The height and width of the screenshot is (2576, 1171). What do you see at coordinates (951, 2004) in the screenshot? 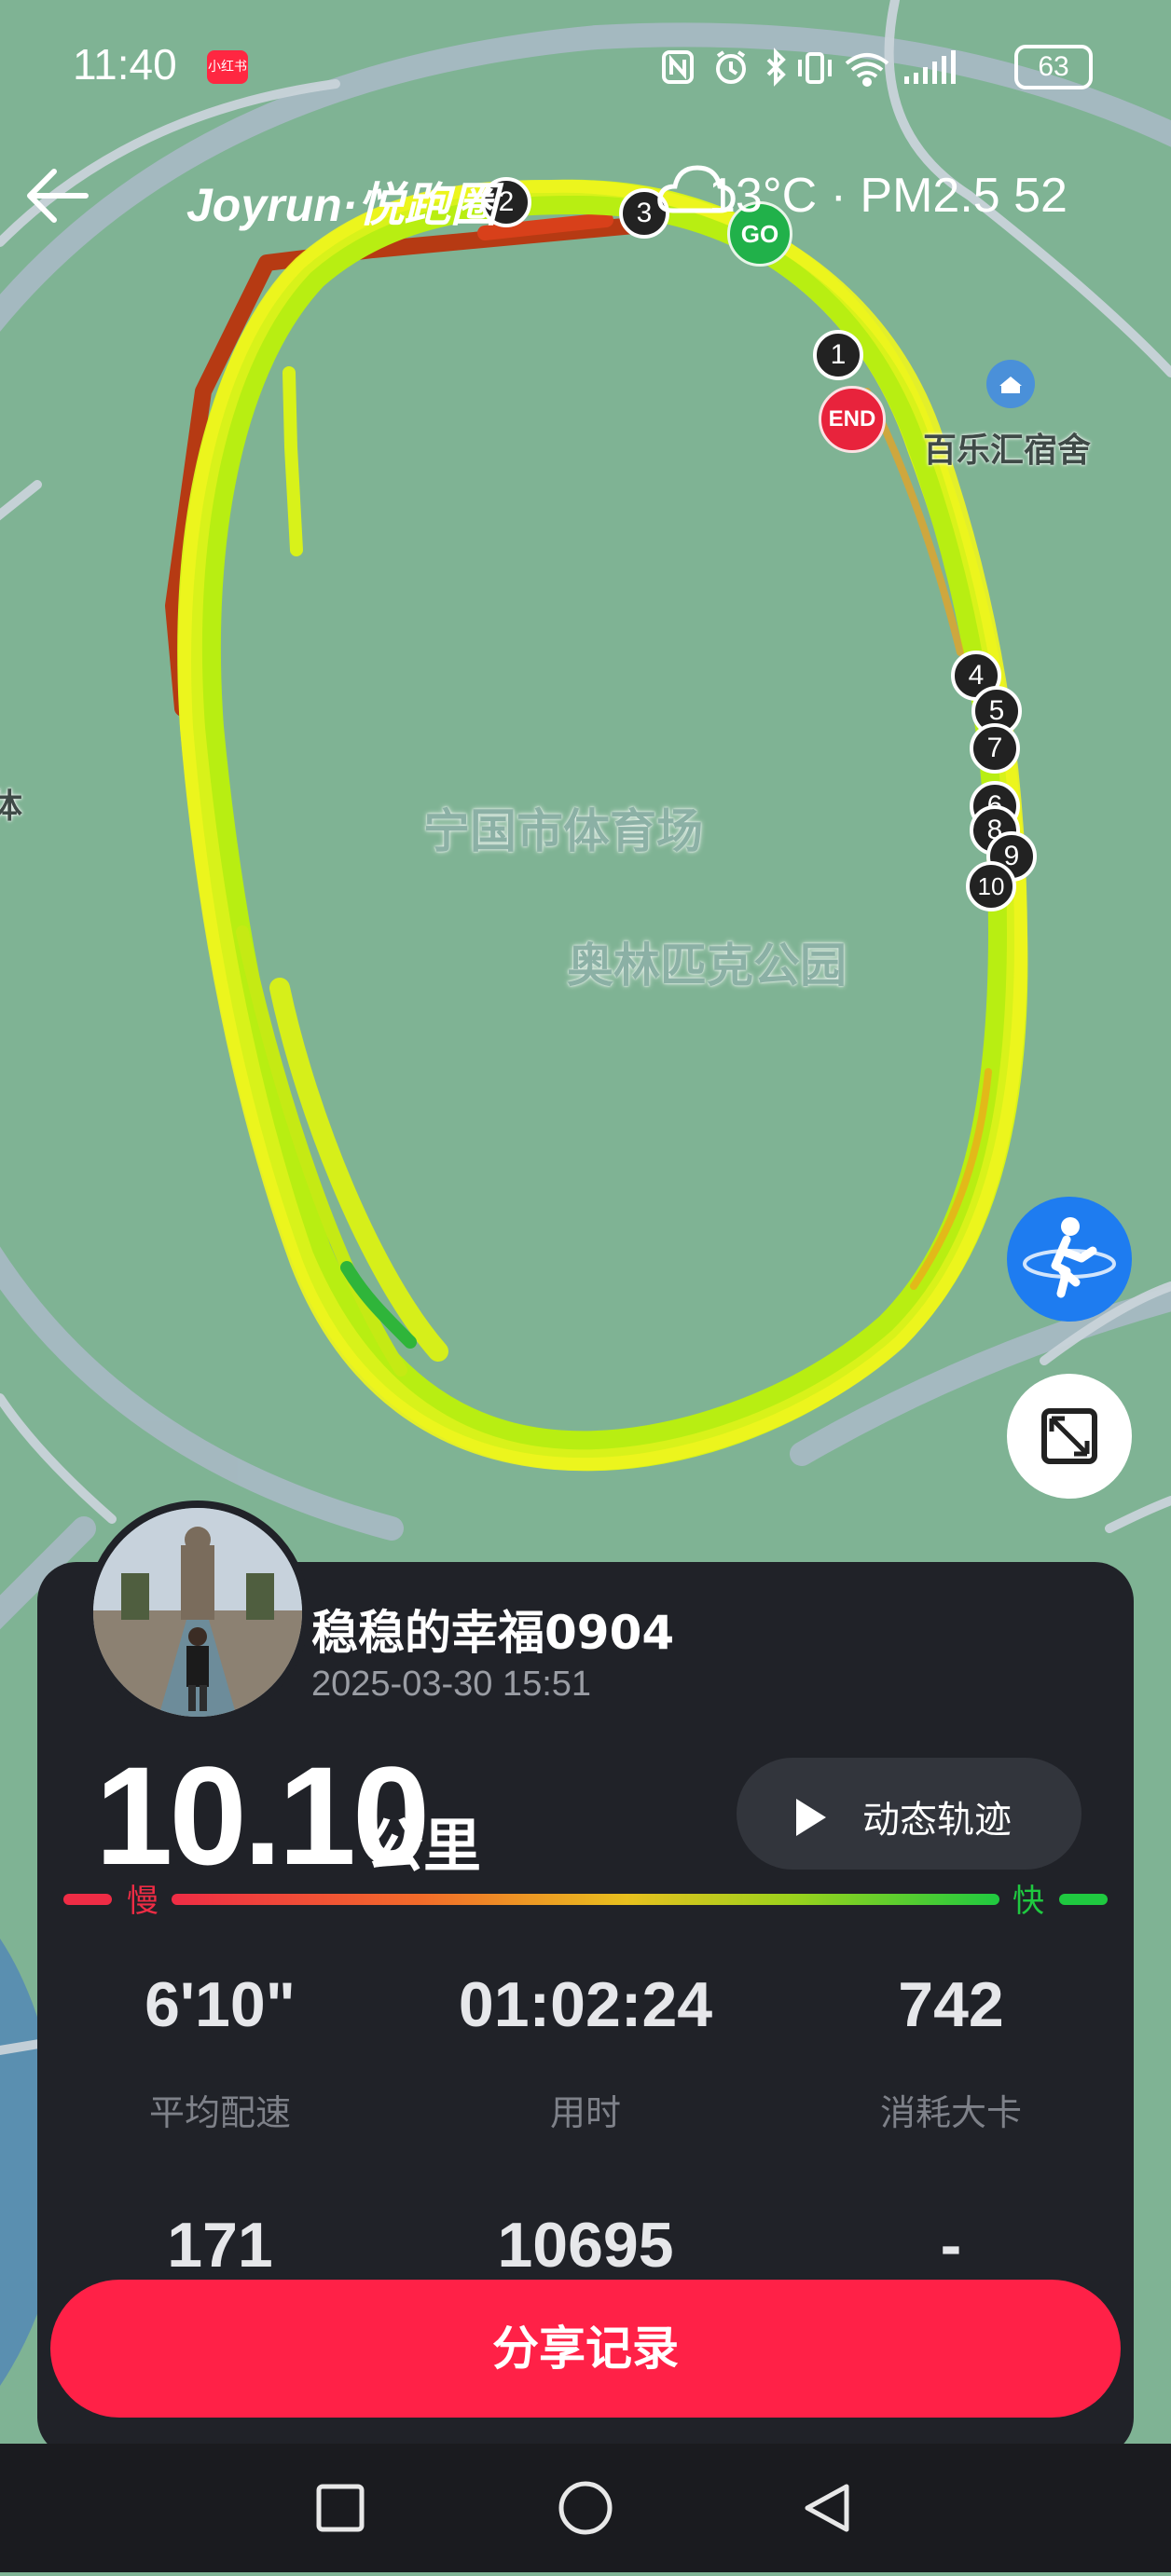
I see `stat-calories-value: 742` at bounding box center [951, 2004].